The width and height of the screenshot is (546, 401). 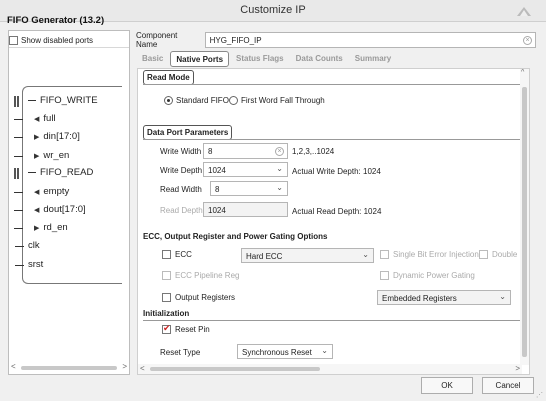 What do you see at coordinates (196, 100) in the screenshot?
I see `read-mode-standard: Standard FIFO` at bounding box center [196, 100].